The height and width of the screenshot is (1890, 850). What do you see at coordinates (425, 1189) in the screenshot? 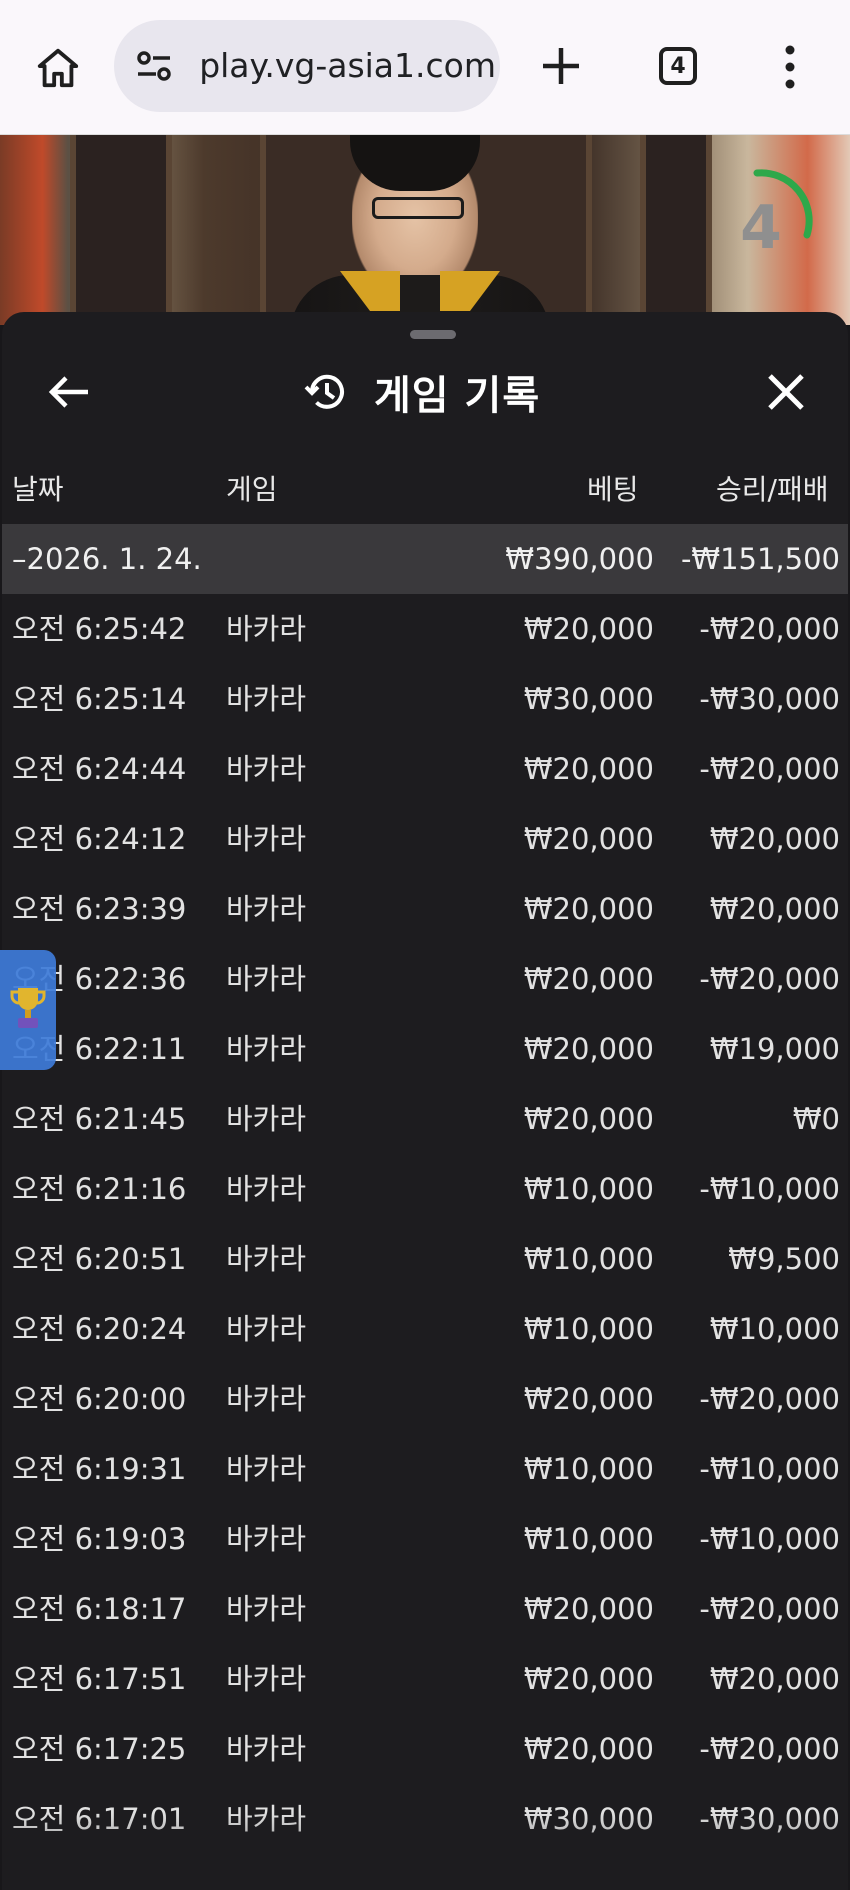
I see `table-row: 오전 6:21:16 바카라 ₩10,000 -₩10,000` at bounding box center [425, 1189].